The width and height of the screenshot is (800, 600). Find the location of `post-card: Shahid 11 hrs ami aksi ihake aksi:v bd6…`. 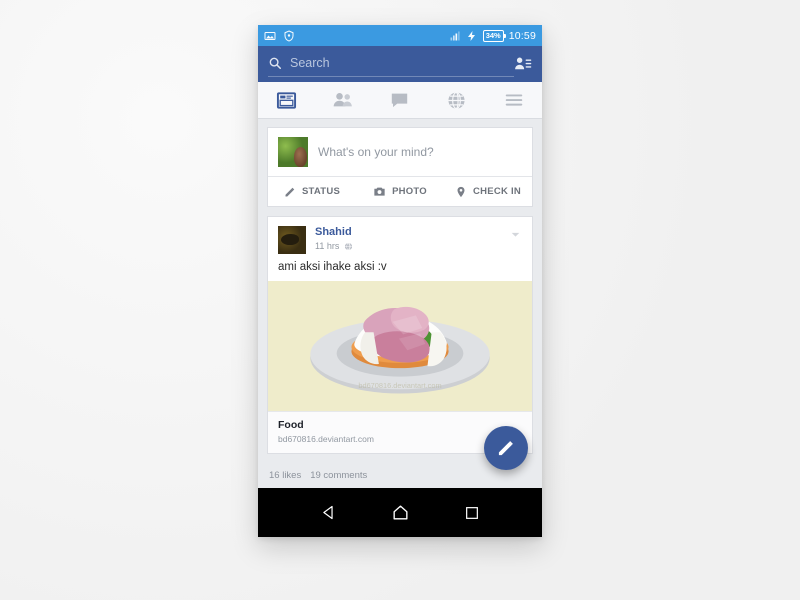

post-card: Shahid 11 hrs ami aksi ihake aksi:v bd6… is located at coordinates (400, 335).